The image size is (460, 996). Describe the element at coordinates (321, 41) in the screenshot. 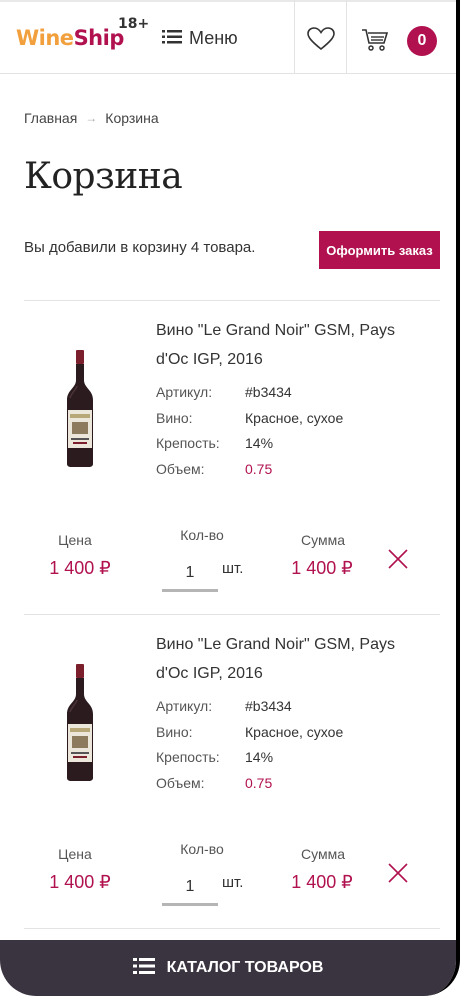

I see `favorites-heart-icon` at that location.